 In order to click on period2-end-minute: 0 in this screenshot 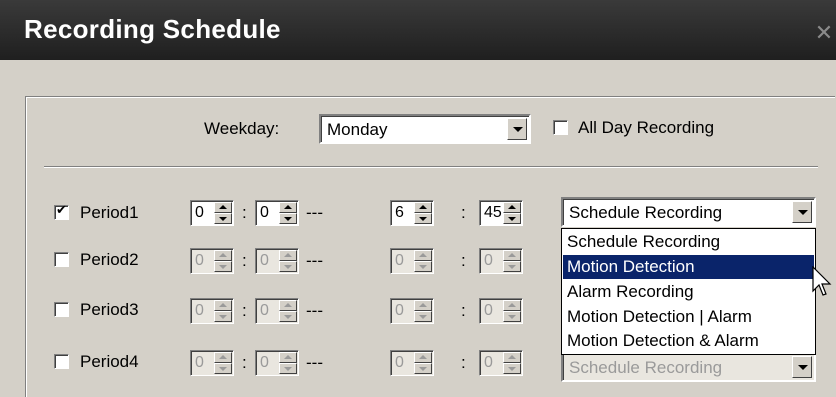, I will do `click(501, 261)`.